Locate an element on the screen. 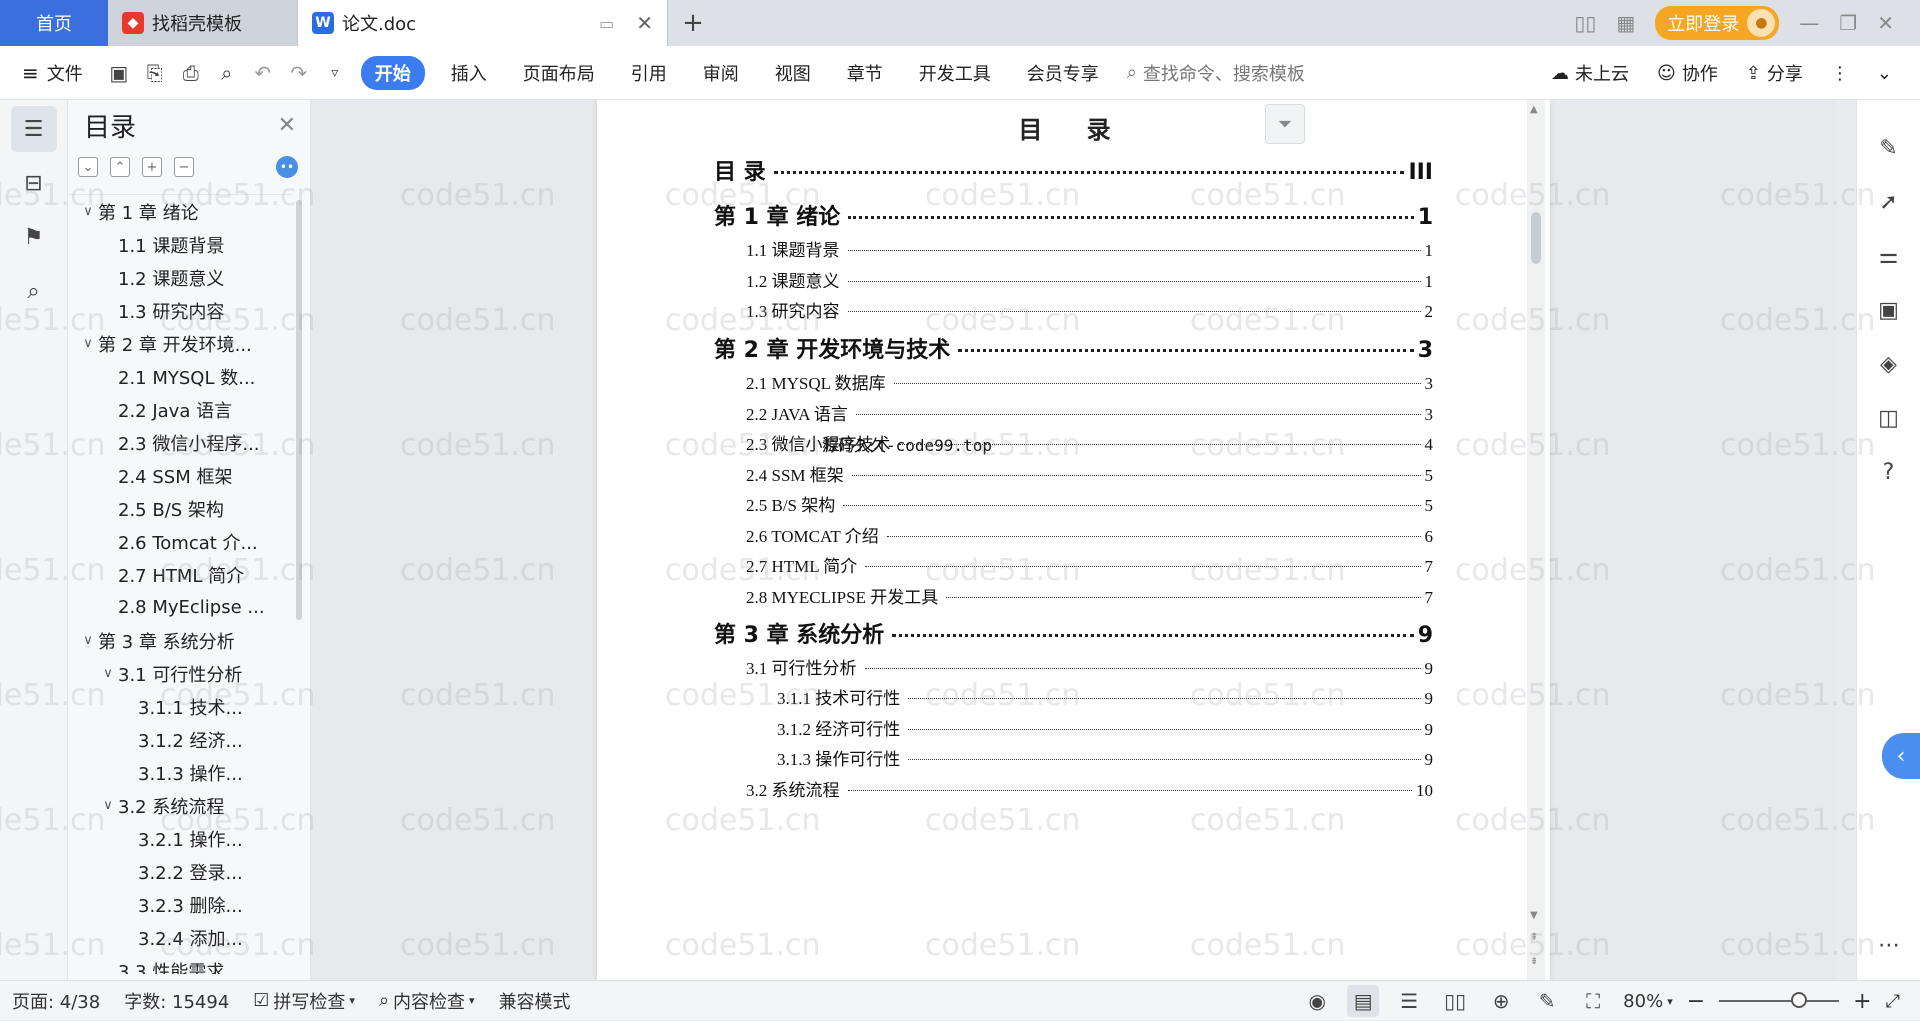  toc-nav-icon: ☰ is located at coordinates (33, 129).